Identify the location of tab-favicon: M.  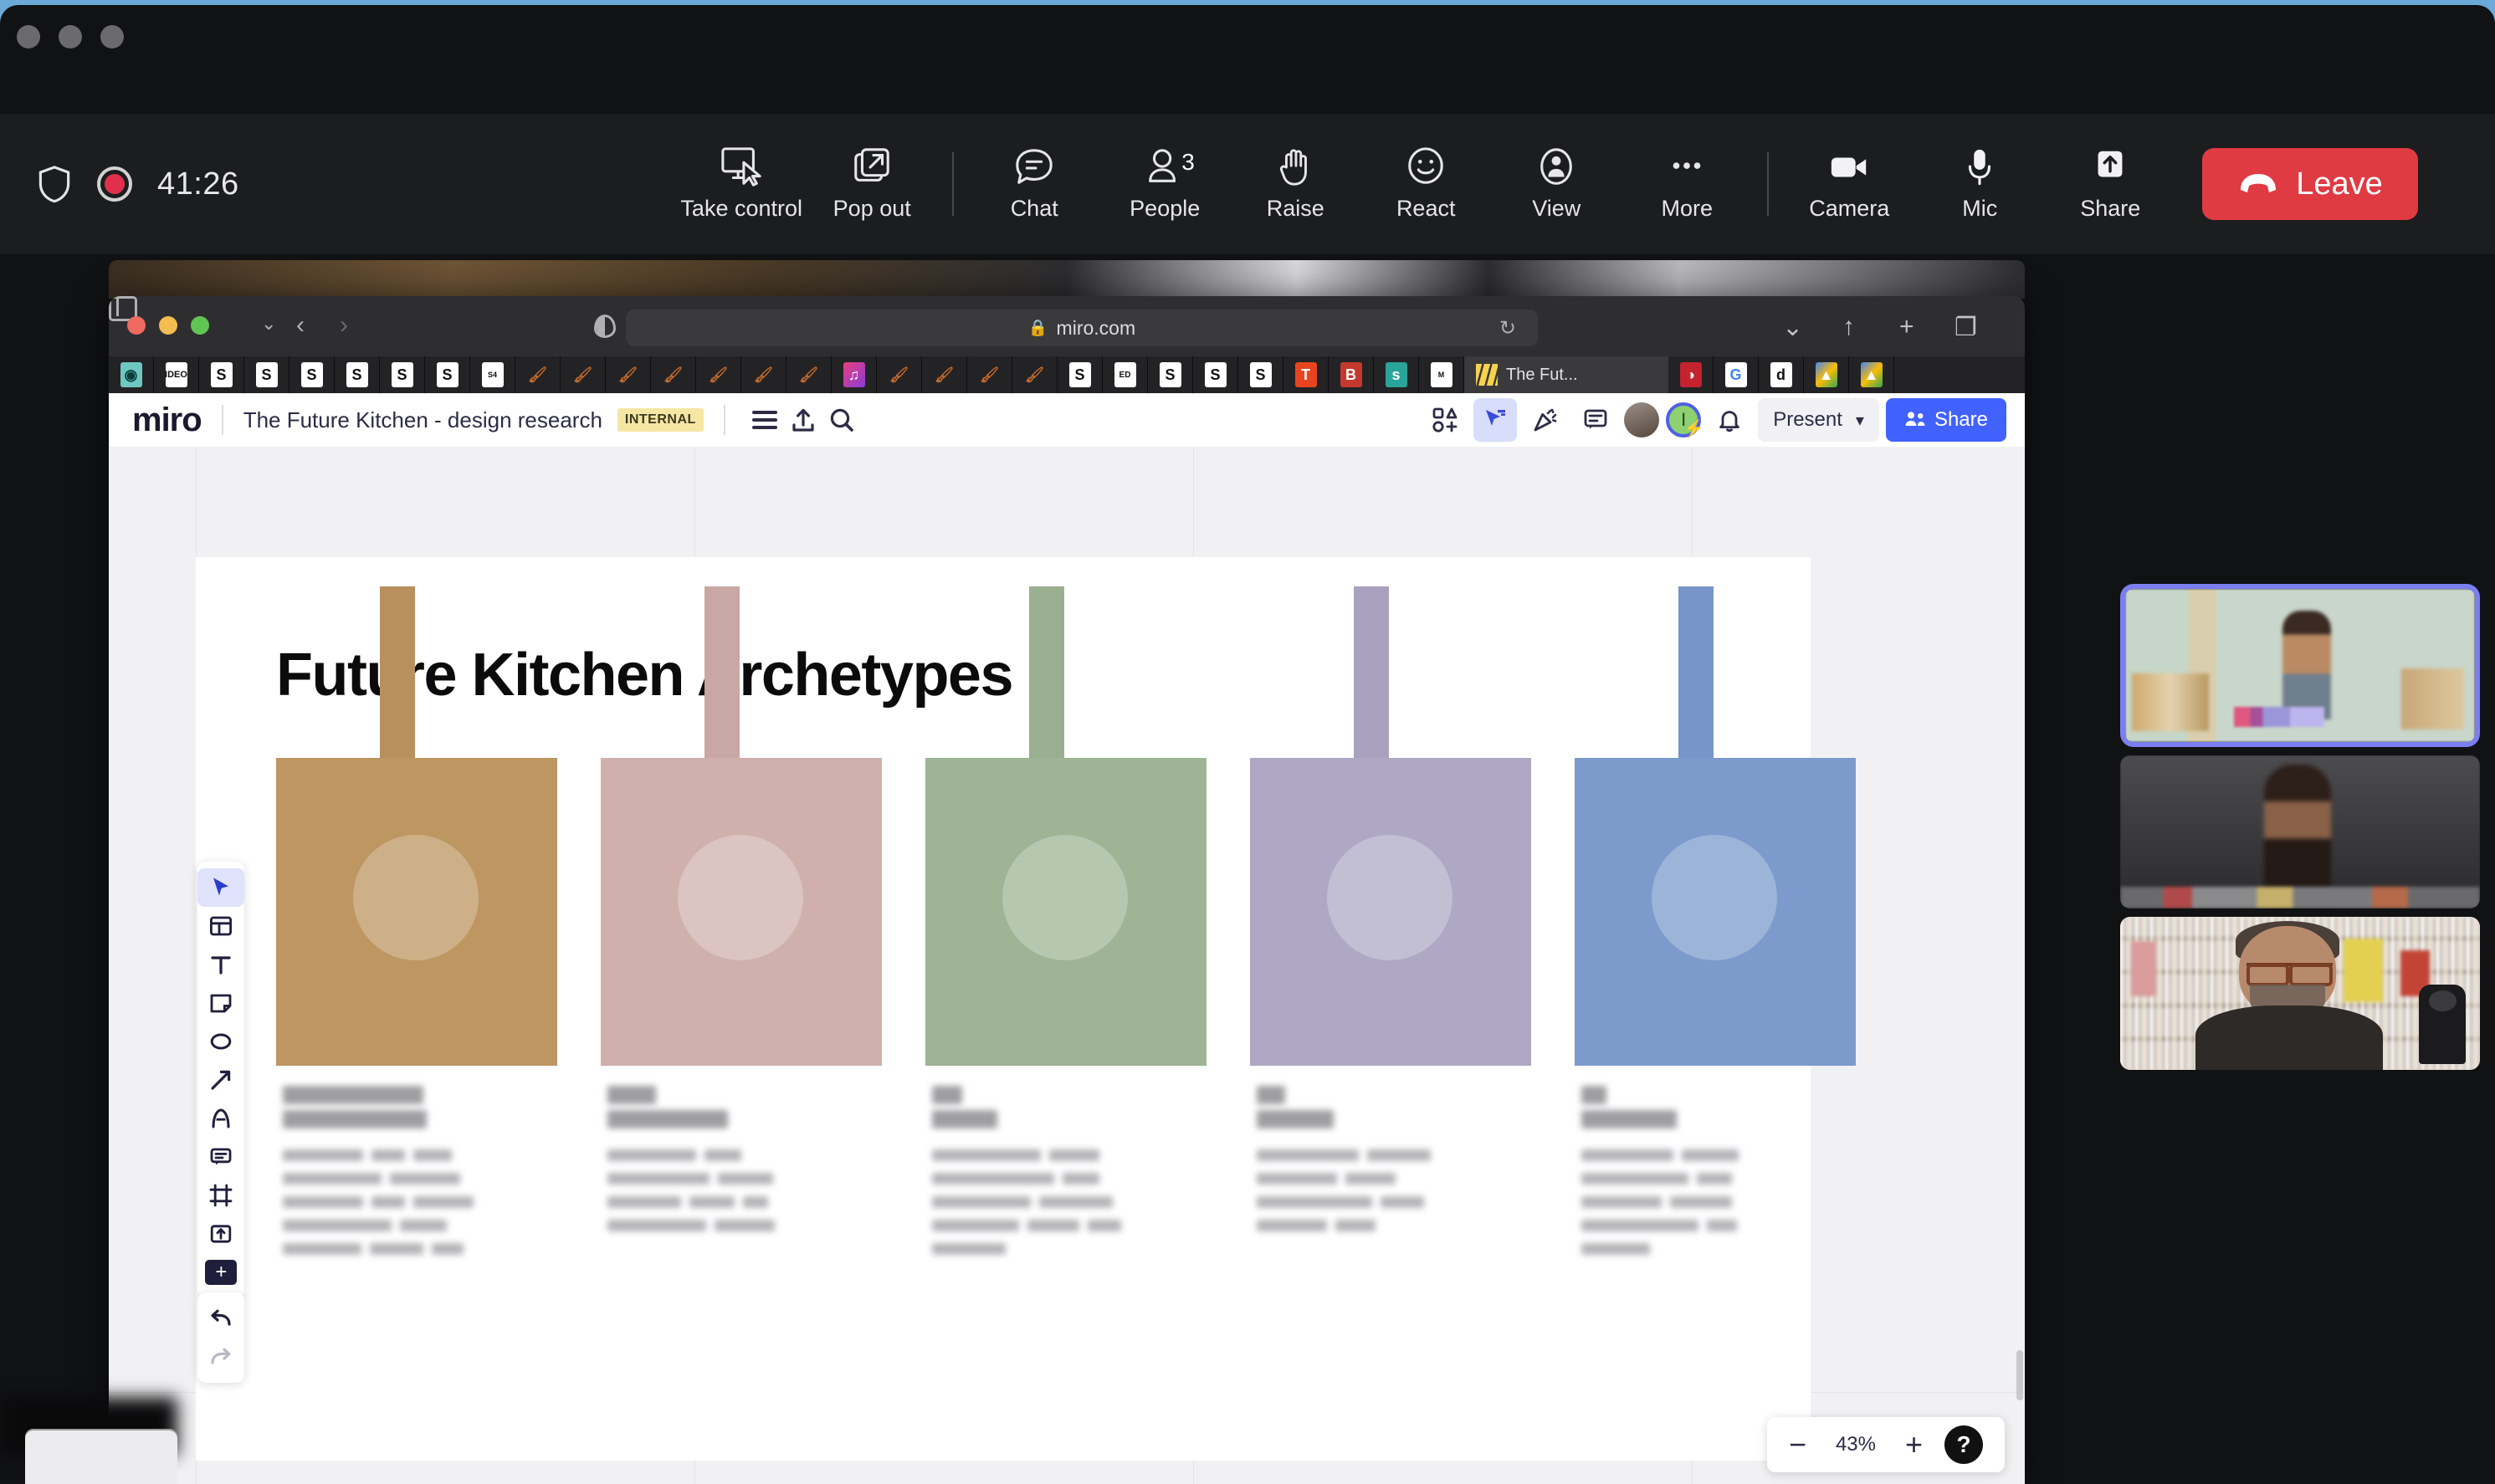
(1441, 374).